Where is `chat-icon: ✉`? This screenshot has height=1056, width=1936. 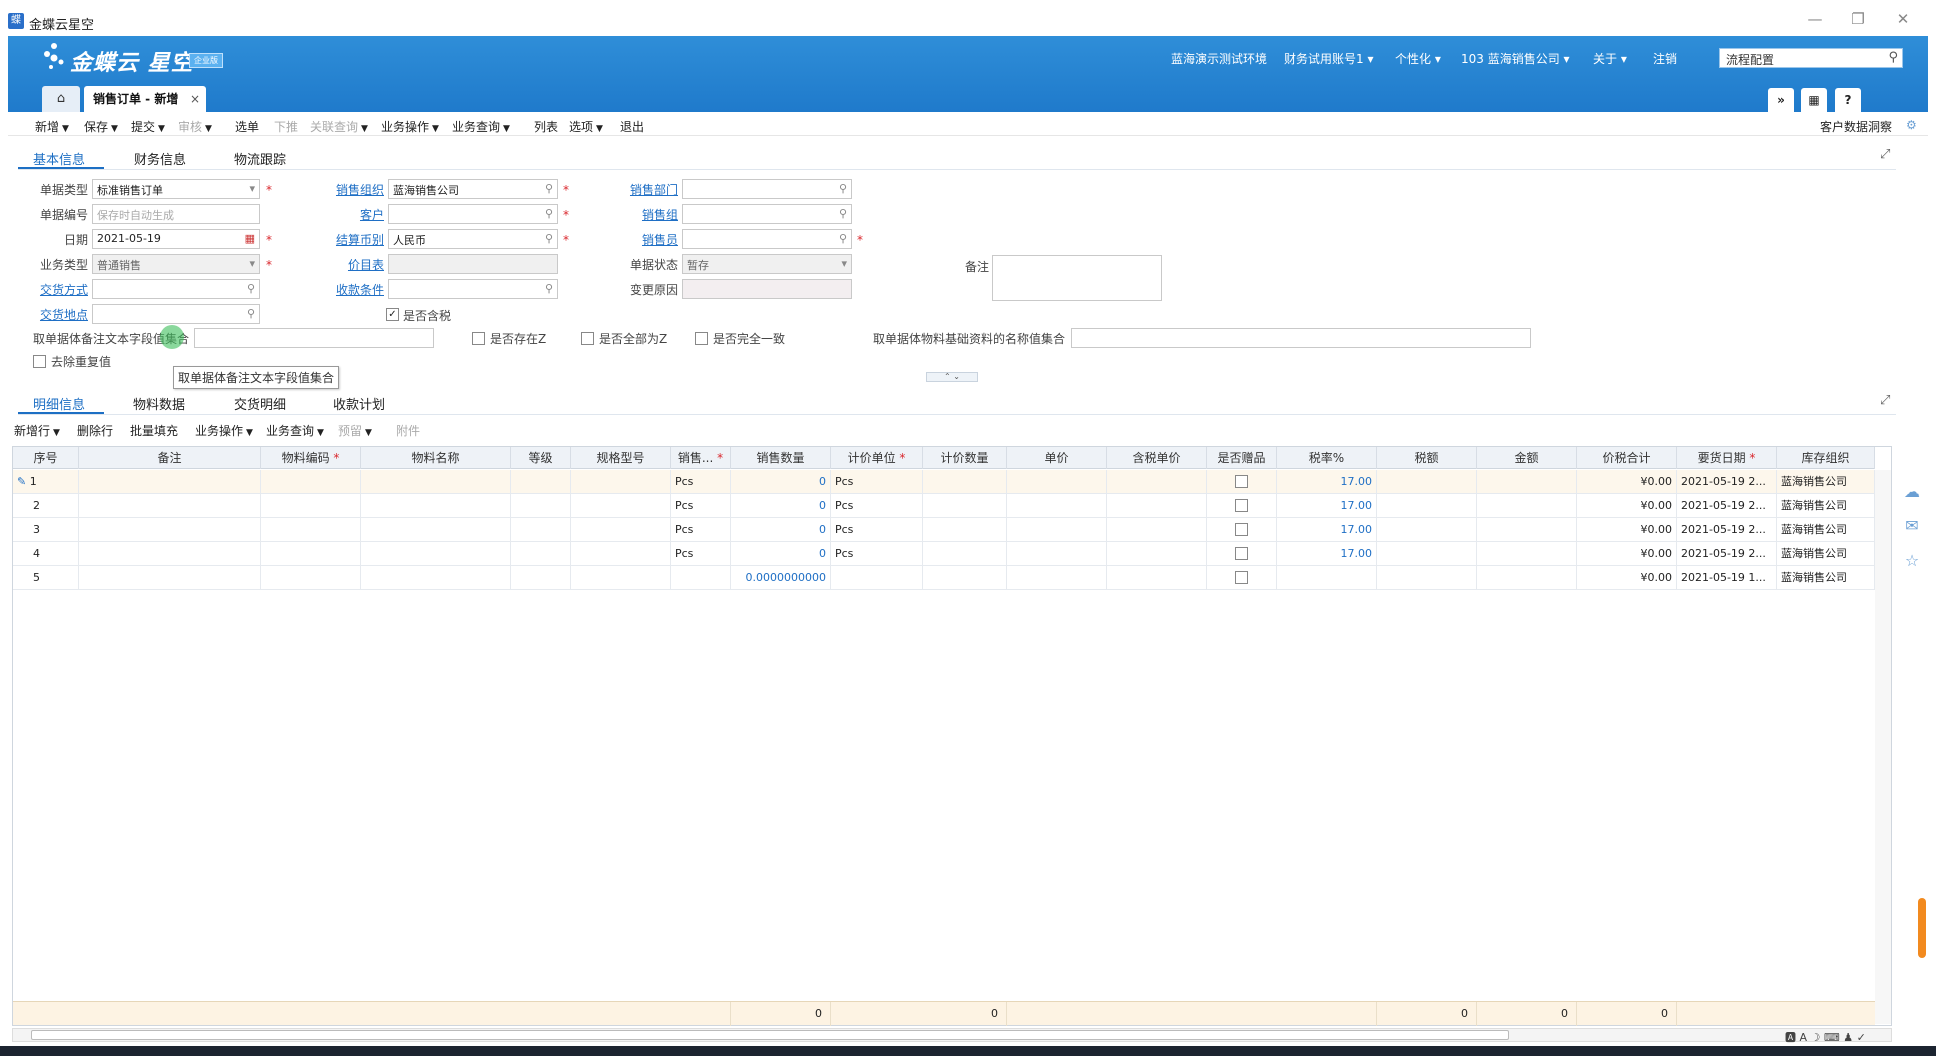 chat-icon: ✉ is located at coordinates (1912, 526).